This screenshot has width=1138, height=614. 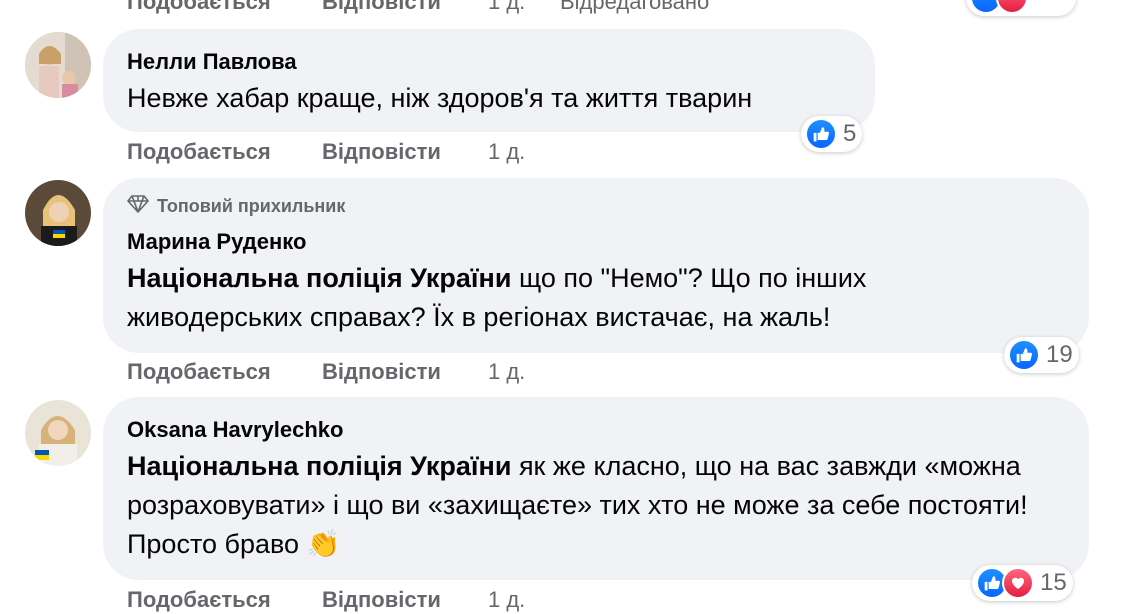 I want to click on clapping-hands-icon: 👏, so click(x=323, y=544).